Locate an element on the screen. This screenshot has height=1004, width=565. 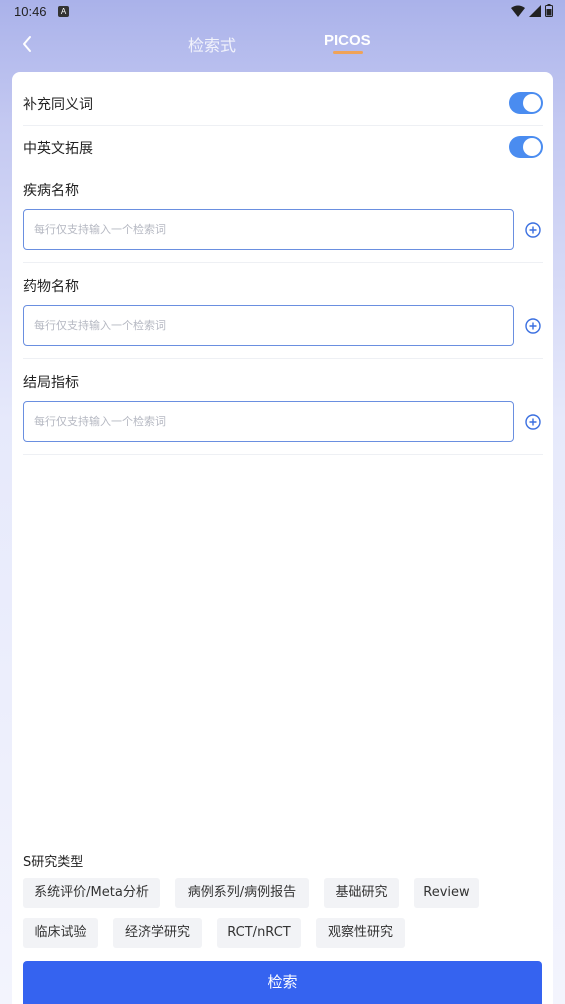
chip-economic-research: 经济学研究 is located at coordinates (157, 933).